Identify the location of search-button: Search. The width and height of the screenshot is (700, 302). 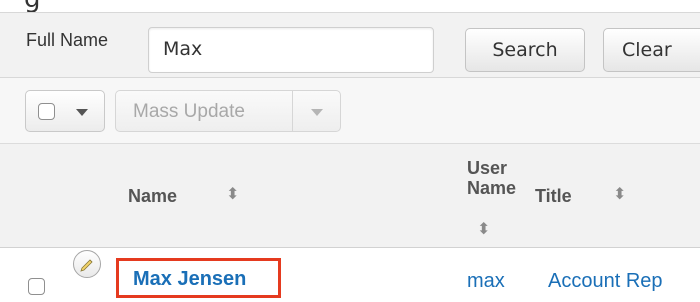
(525, 50).